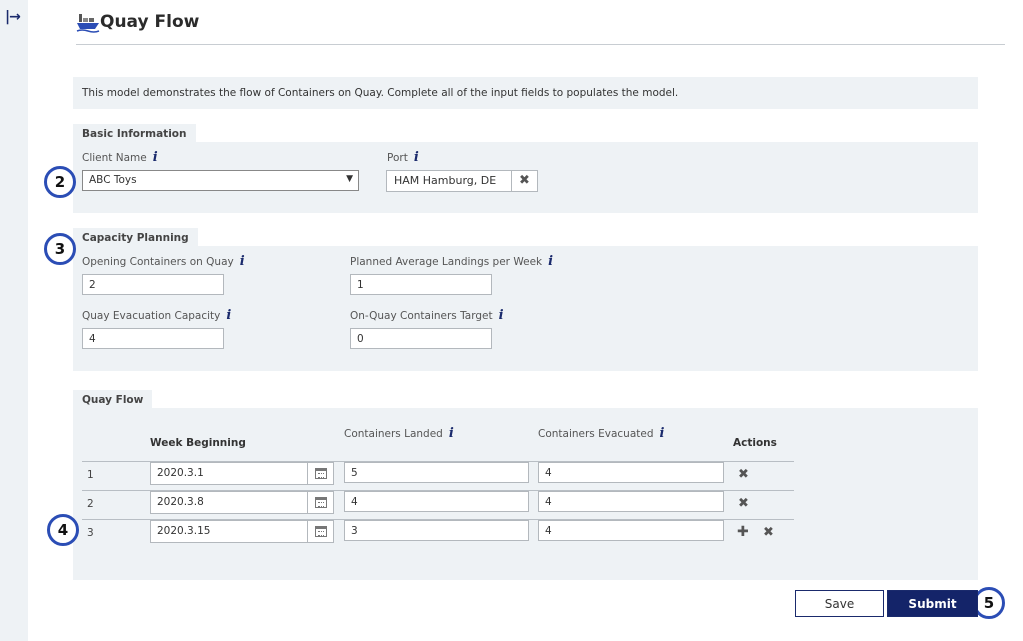  What do you see at coordinates (163, 261) in the screenshot?
I see `opening-containers-label: Opening Containers on Quay i` at bounding box center [163, 261].